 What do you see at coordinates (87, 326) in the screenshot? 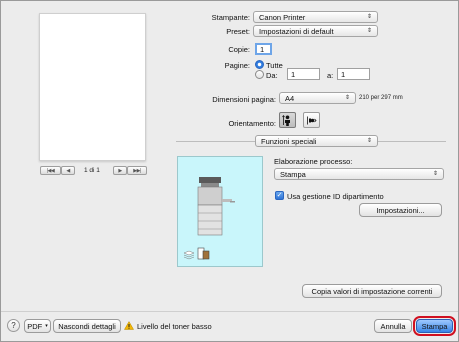
I see `hide-details-button: Nascondi dettagli` at bounding box center [87, 326].